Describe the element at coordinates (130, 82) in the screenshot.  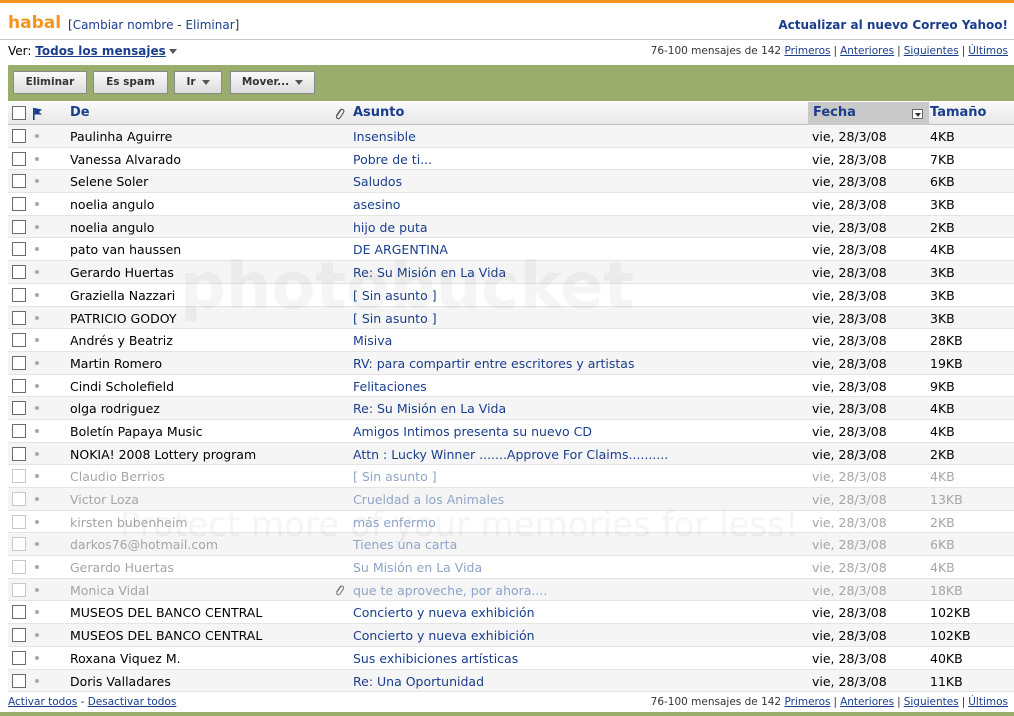
I see `spam-button: Es spam` at that location.